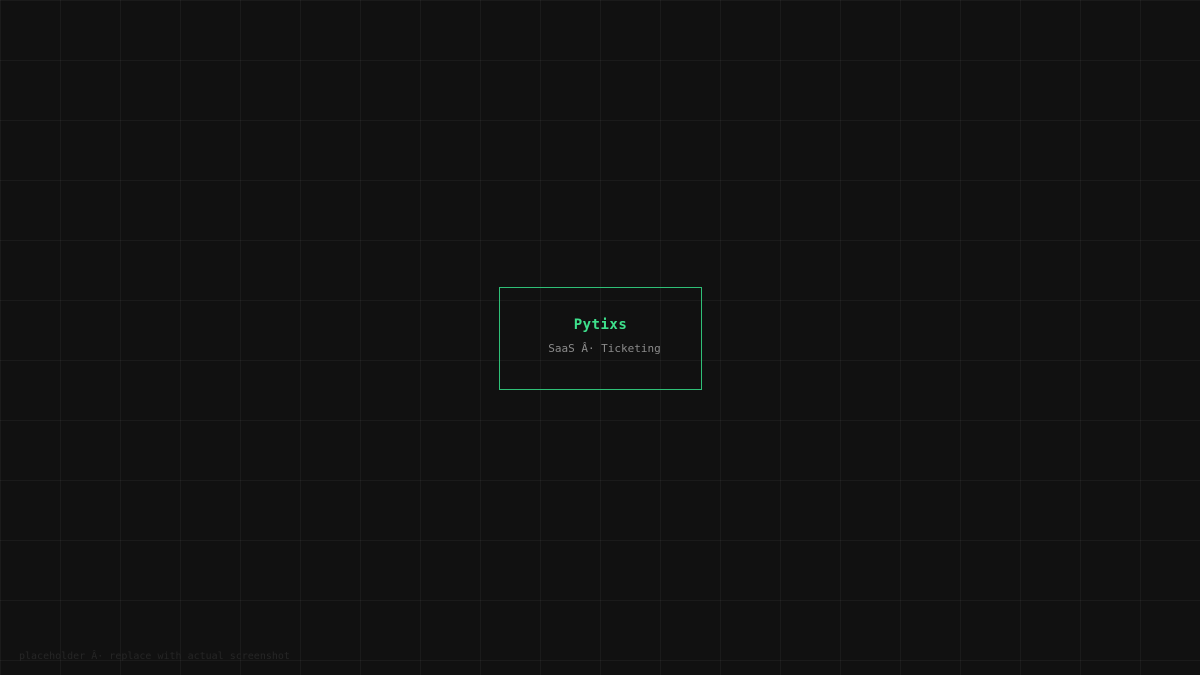 This screenshot has width=1200, height=675. What do you see at coordinates (600, 325) in the screenshot?
I see `brand-title: Pytixs` at bounding box center [600, 325].